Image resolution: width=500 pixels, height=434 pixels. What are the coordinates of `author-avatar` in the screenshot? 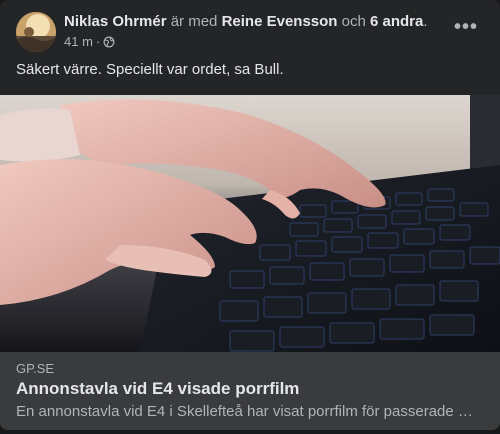 It's located at (36, 32).